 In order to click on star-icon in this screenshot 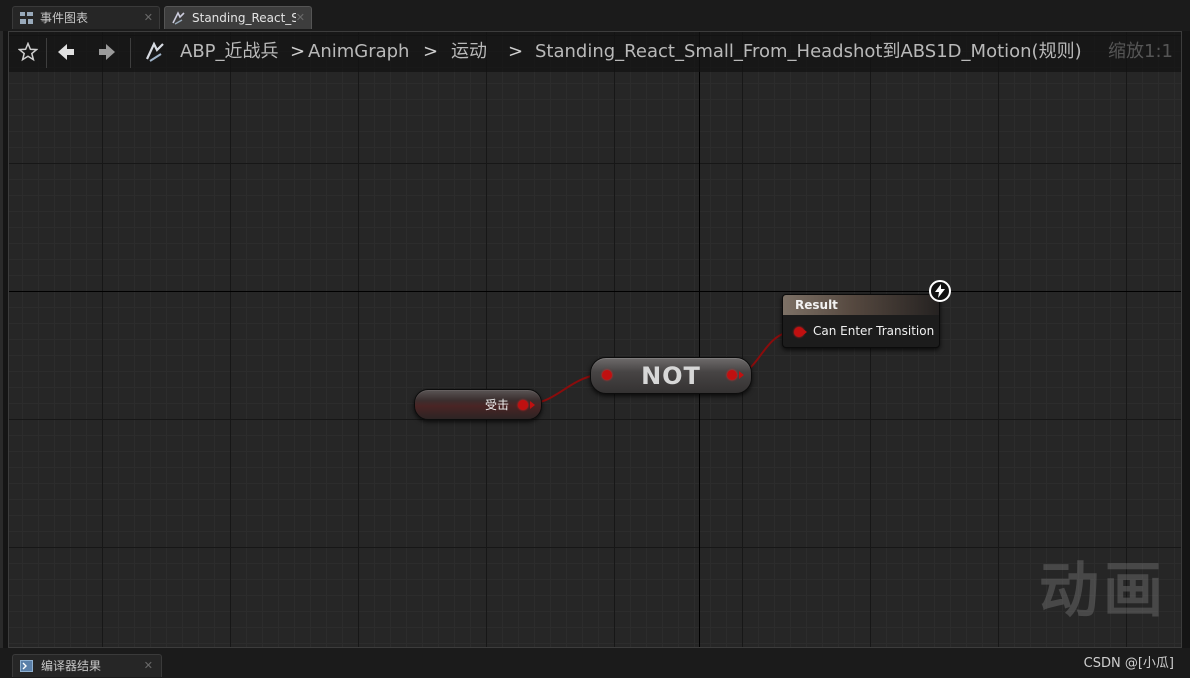, I will do `click(28, 52)`.